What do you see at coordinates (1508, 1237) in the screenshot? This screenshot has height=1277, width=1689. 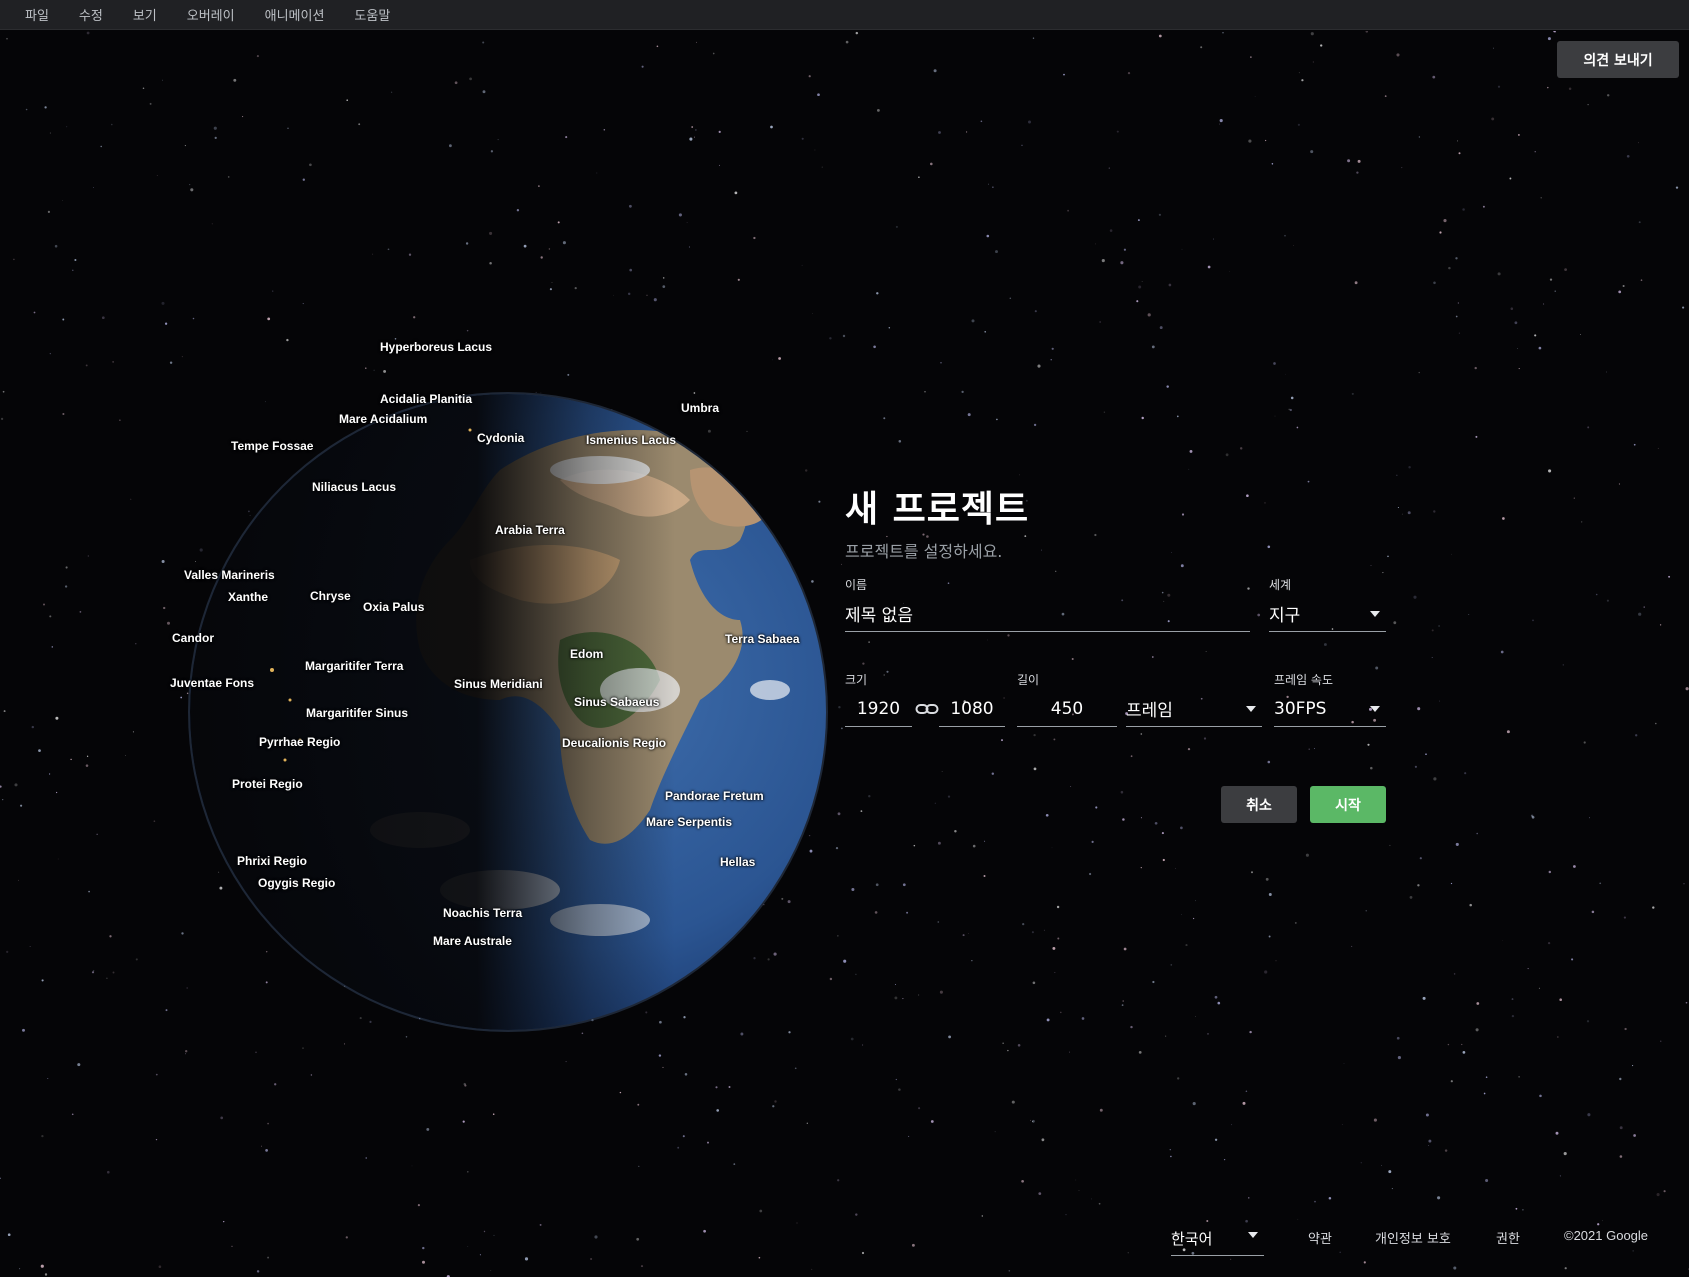 I see `permissions-link: 권한` at bounding box center [1508, 1237].